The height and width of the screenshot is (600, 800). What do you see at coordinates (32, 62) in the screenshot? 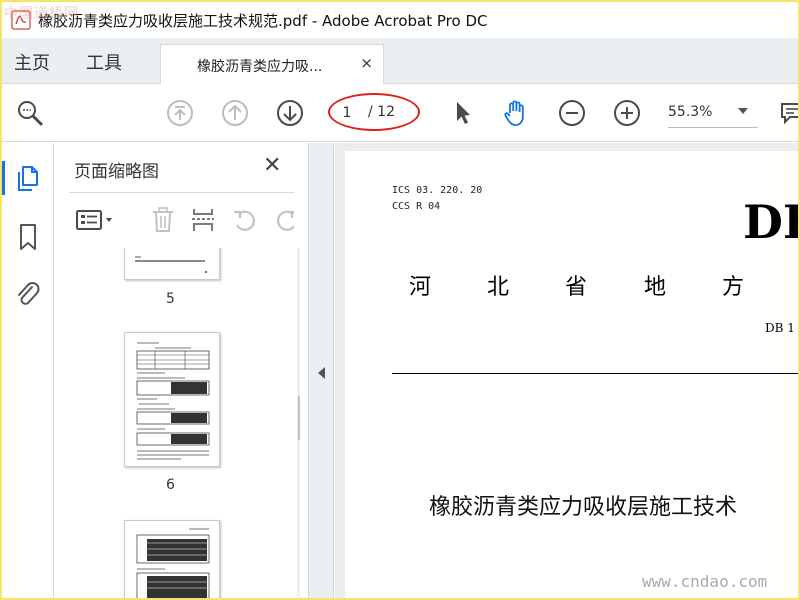
I see `tab-home: 主页` at bounding box center [32, 62].